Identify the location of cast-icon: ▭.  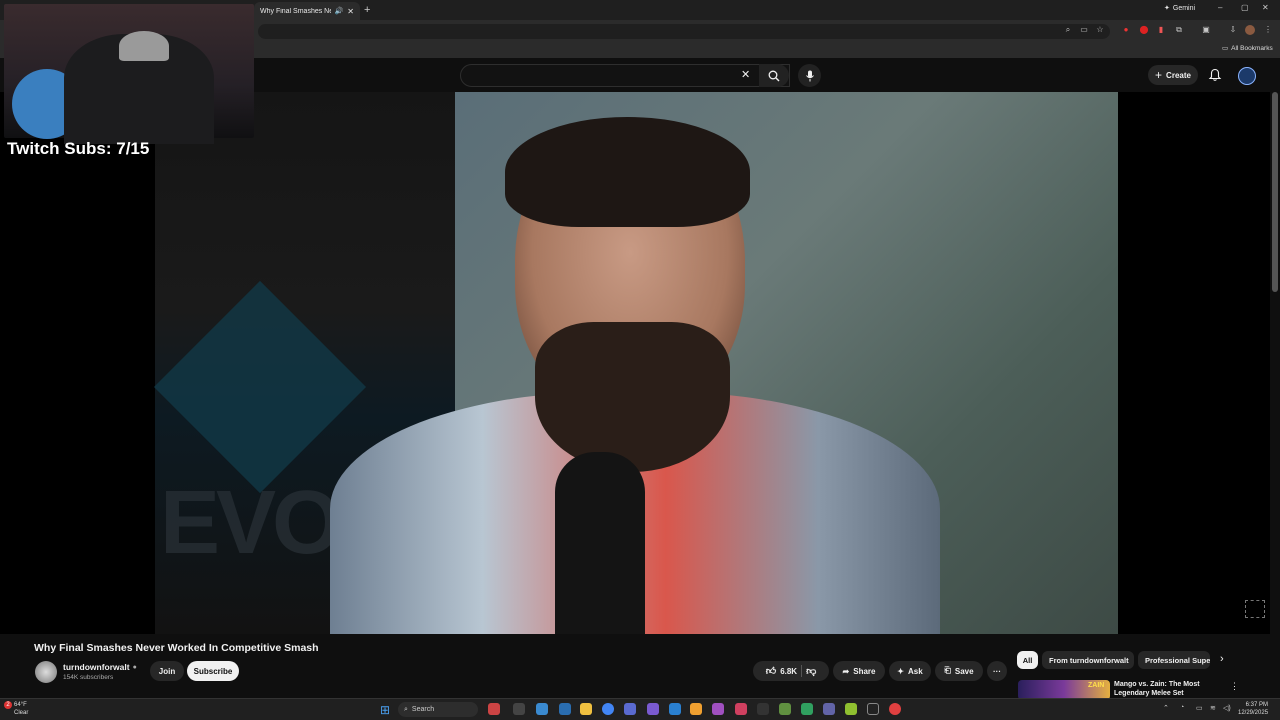
(1084, 30).